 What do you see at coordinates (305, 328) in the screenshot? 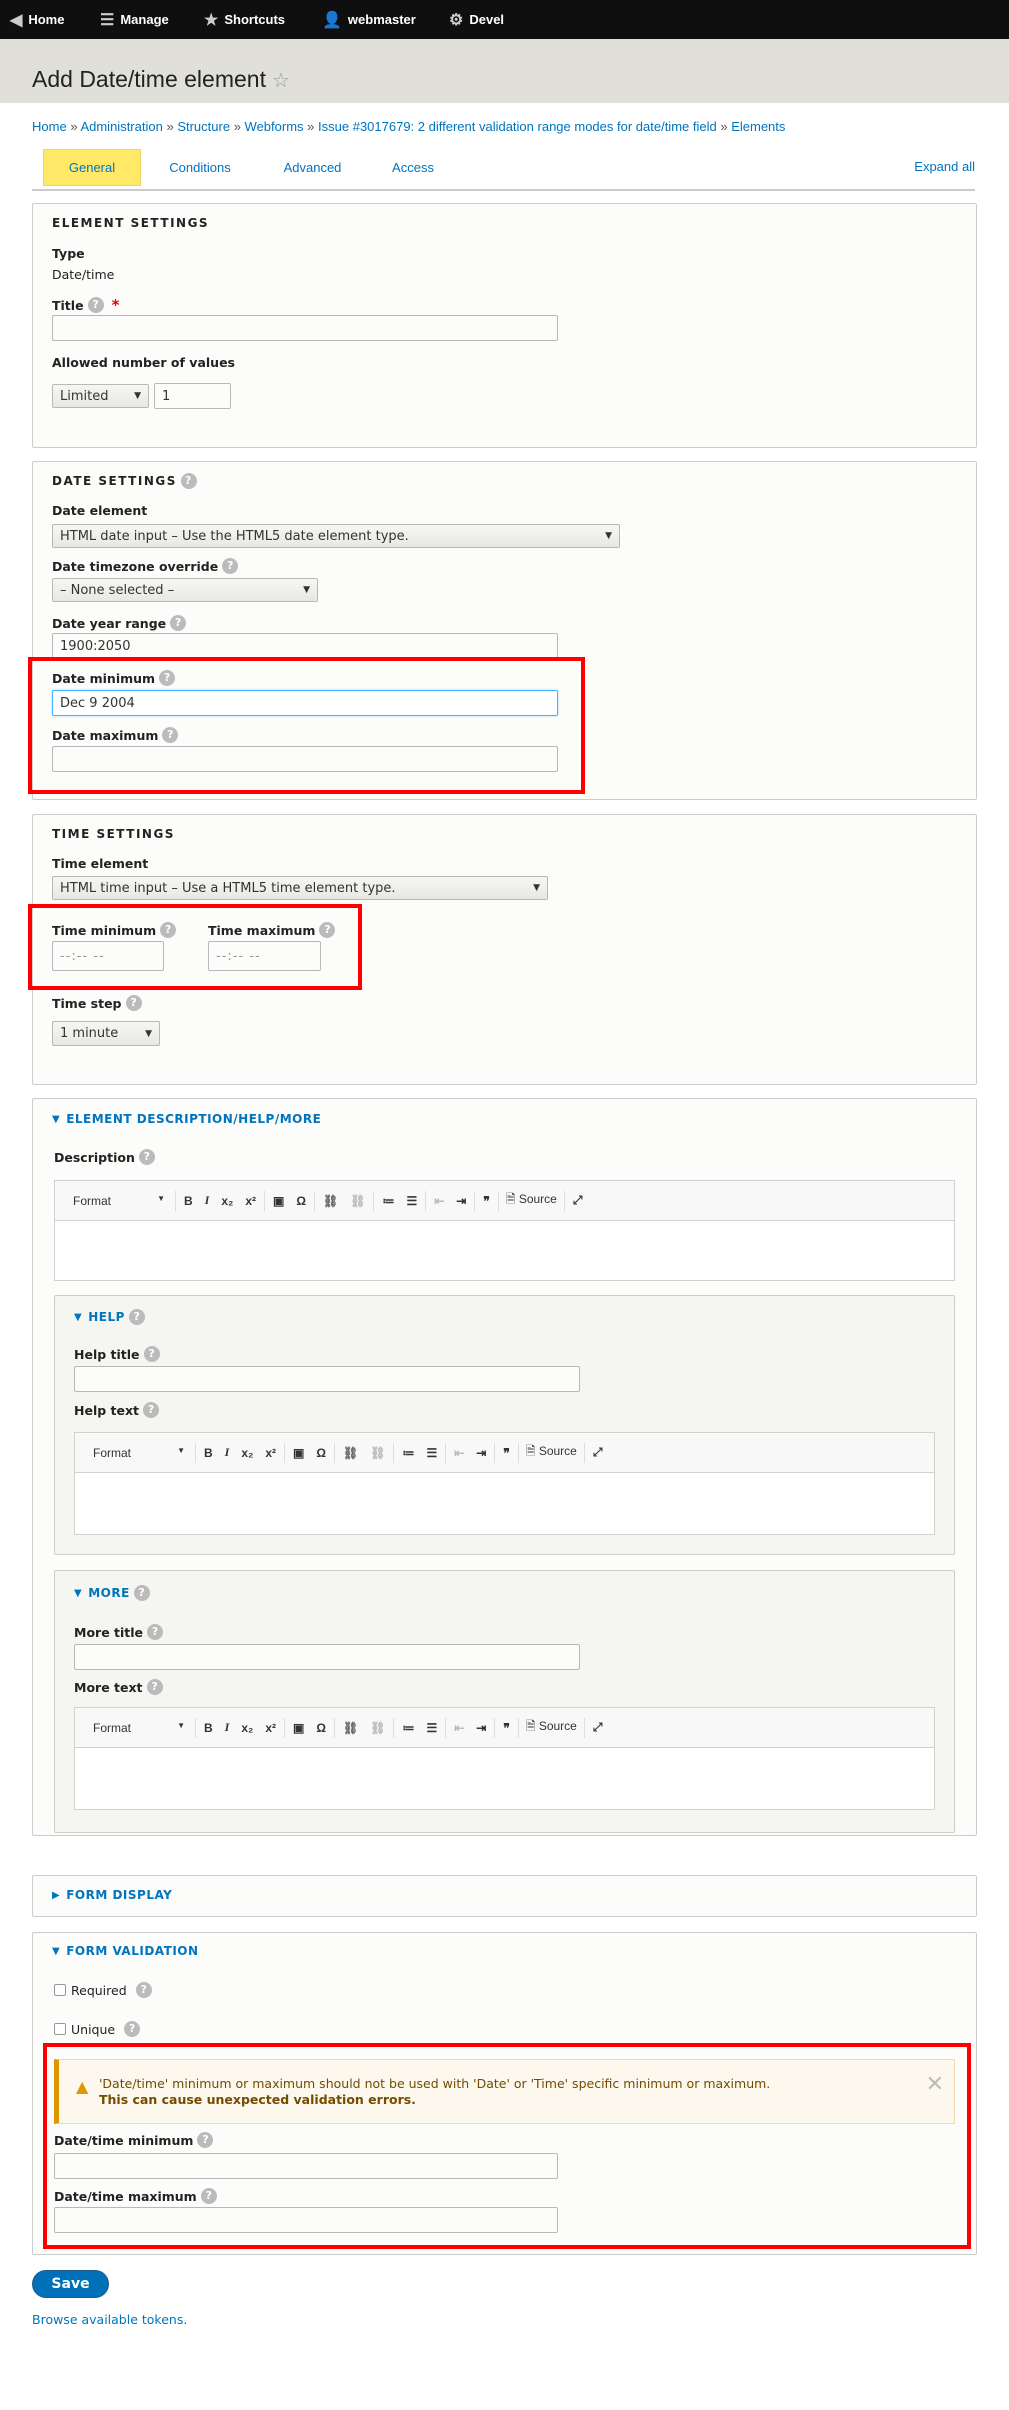
I see `title-input` at bounding box center [305, 328].